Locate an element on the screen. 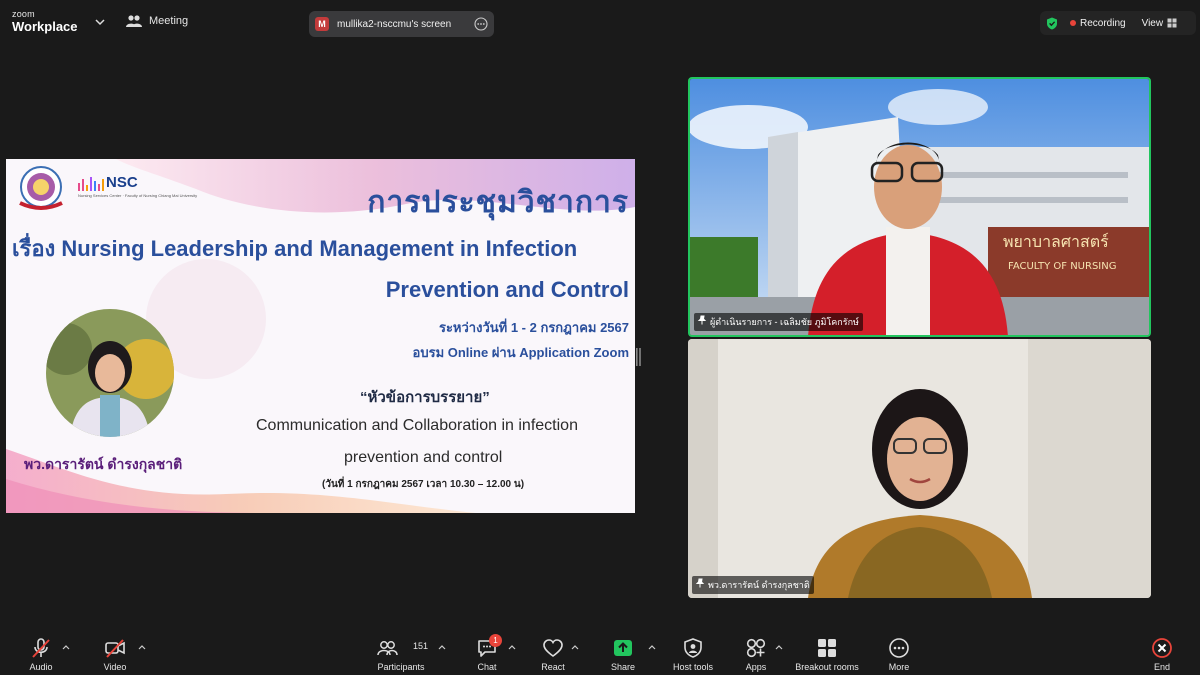  zoom-workplace-logo: zoom Workplace is located at coordinates (45, 21).